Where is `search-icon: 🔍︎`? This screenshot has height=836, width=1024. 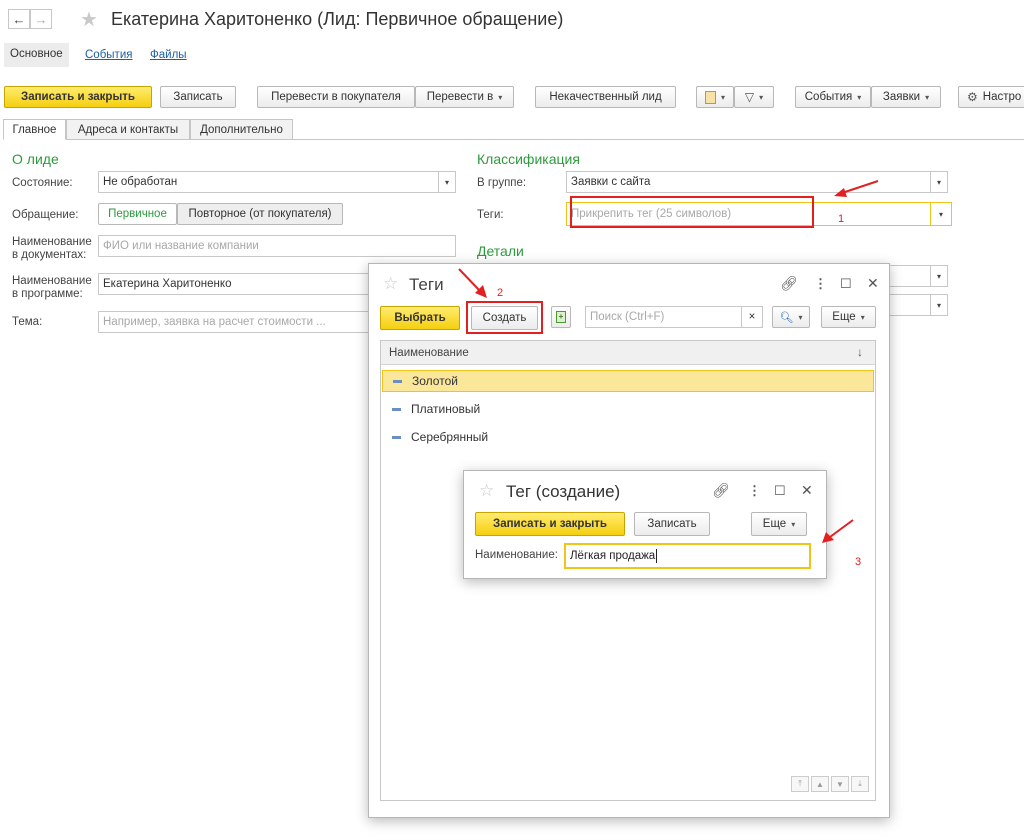
search-icon: 🔍︎ is located at coordinates (786, 317).